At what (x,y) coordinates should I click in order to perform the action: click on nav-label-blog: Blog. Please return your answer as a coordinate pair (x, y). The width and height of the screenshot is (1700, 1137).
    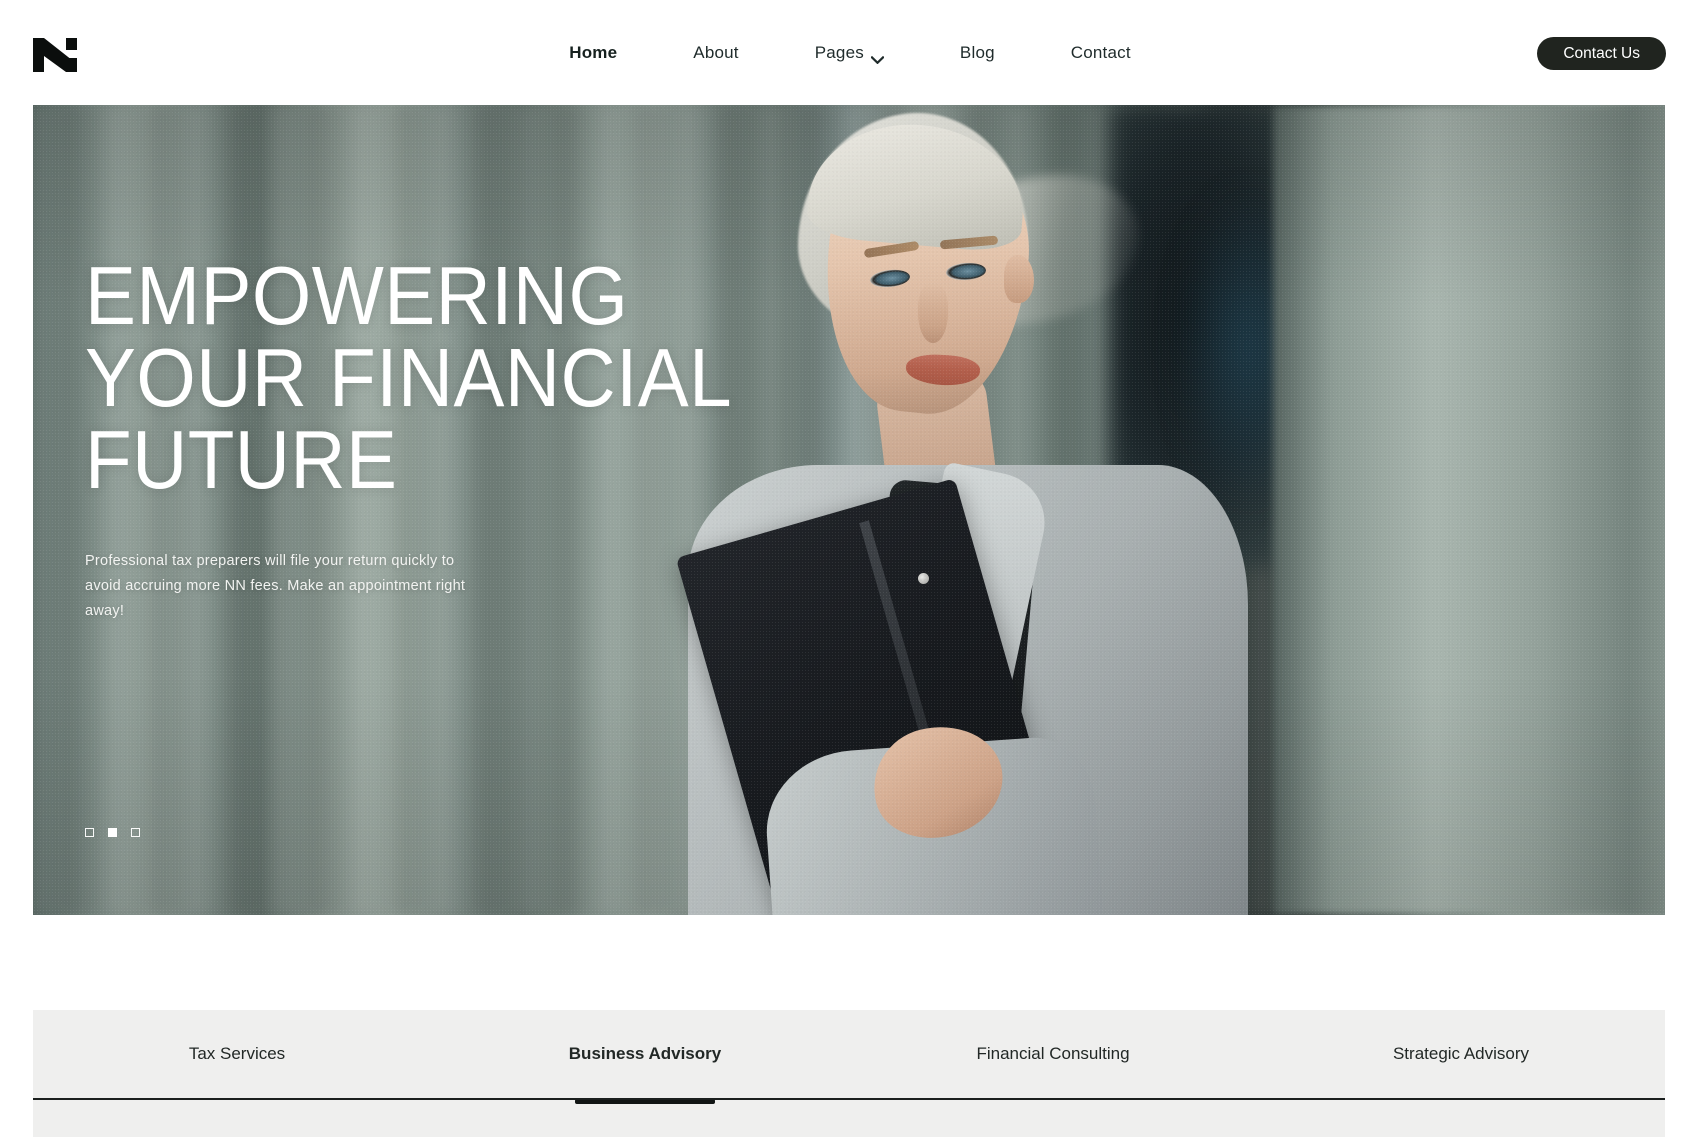
    Looking at the image, I should click on (977, 52).